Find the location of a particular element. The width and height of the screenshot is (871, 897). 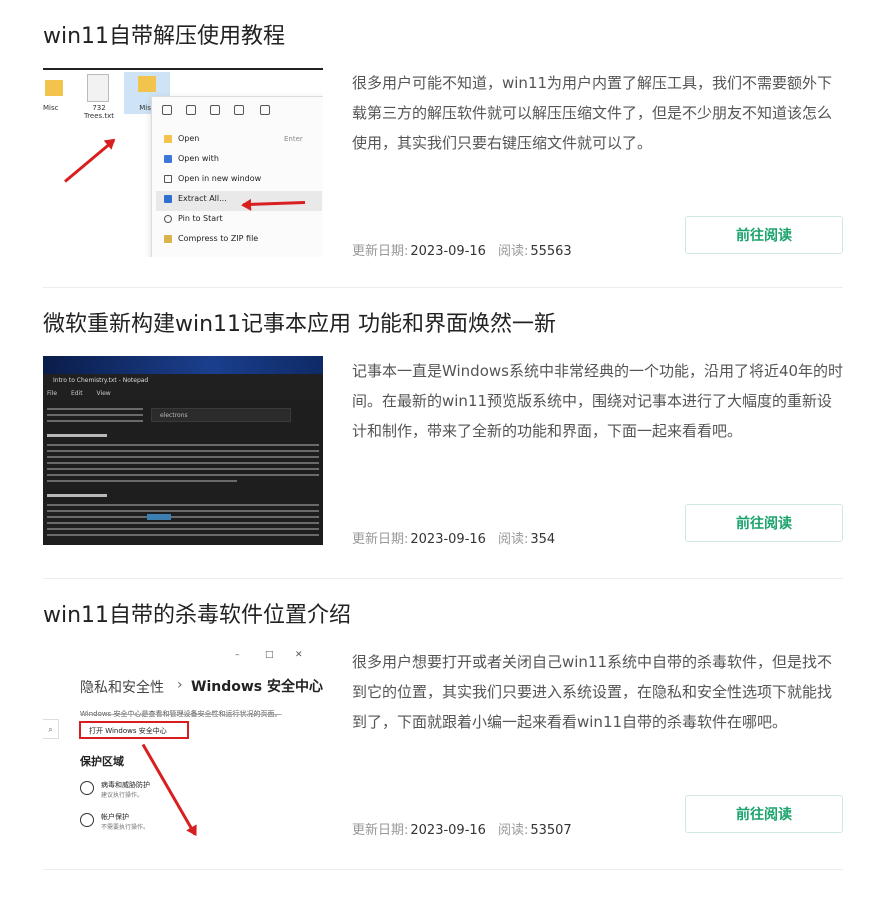

article-meta: 更新日期: 2023-09-16 阅读: 354 is located at coordinates (453, 537).